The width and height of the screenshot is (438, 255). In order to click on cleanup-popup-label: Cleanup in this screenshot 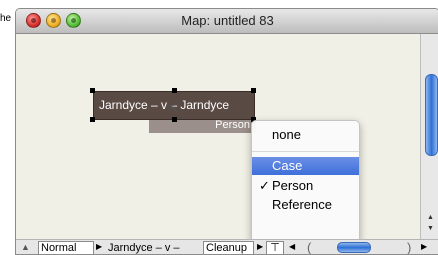, I will do `click(226, 248)`.